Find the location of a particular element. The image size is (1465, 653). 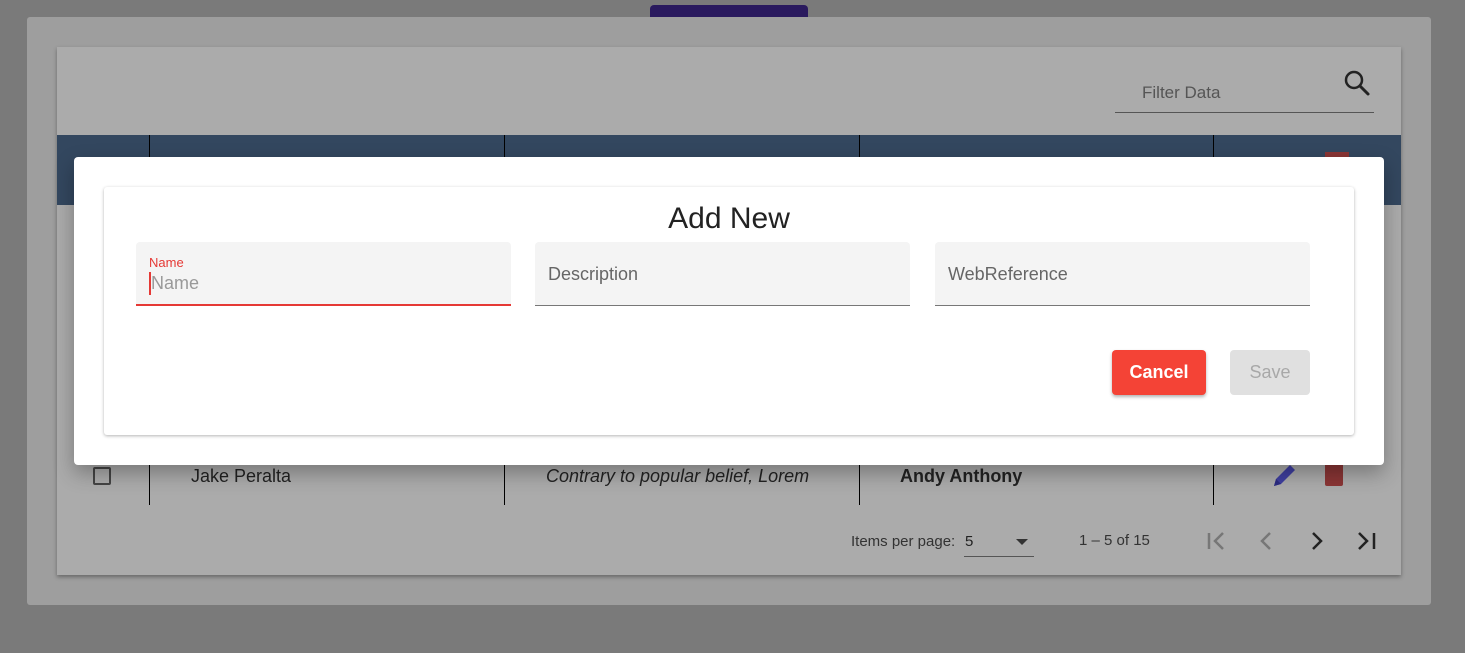

cell-name: Jake Peralta is located at coordinates (241, 476).